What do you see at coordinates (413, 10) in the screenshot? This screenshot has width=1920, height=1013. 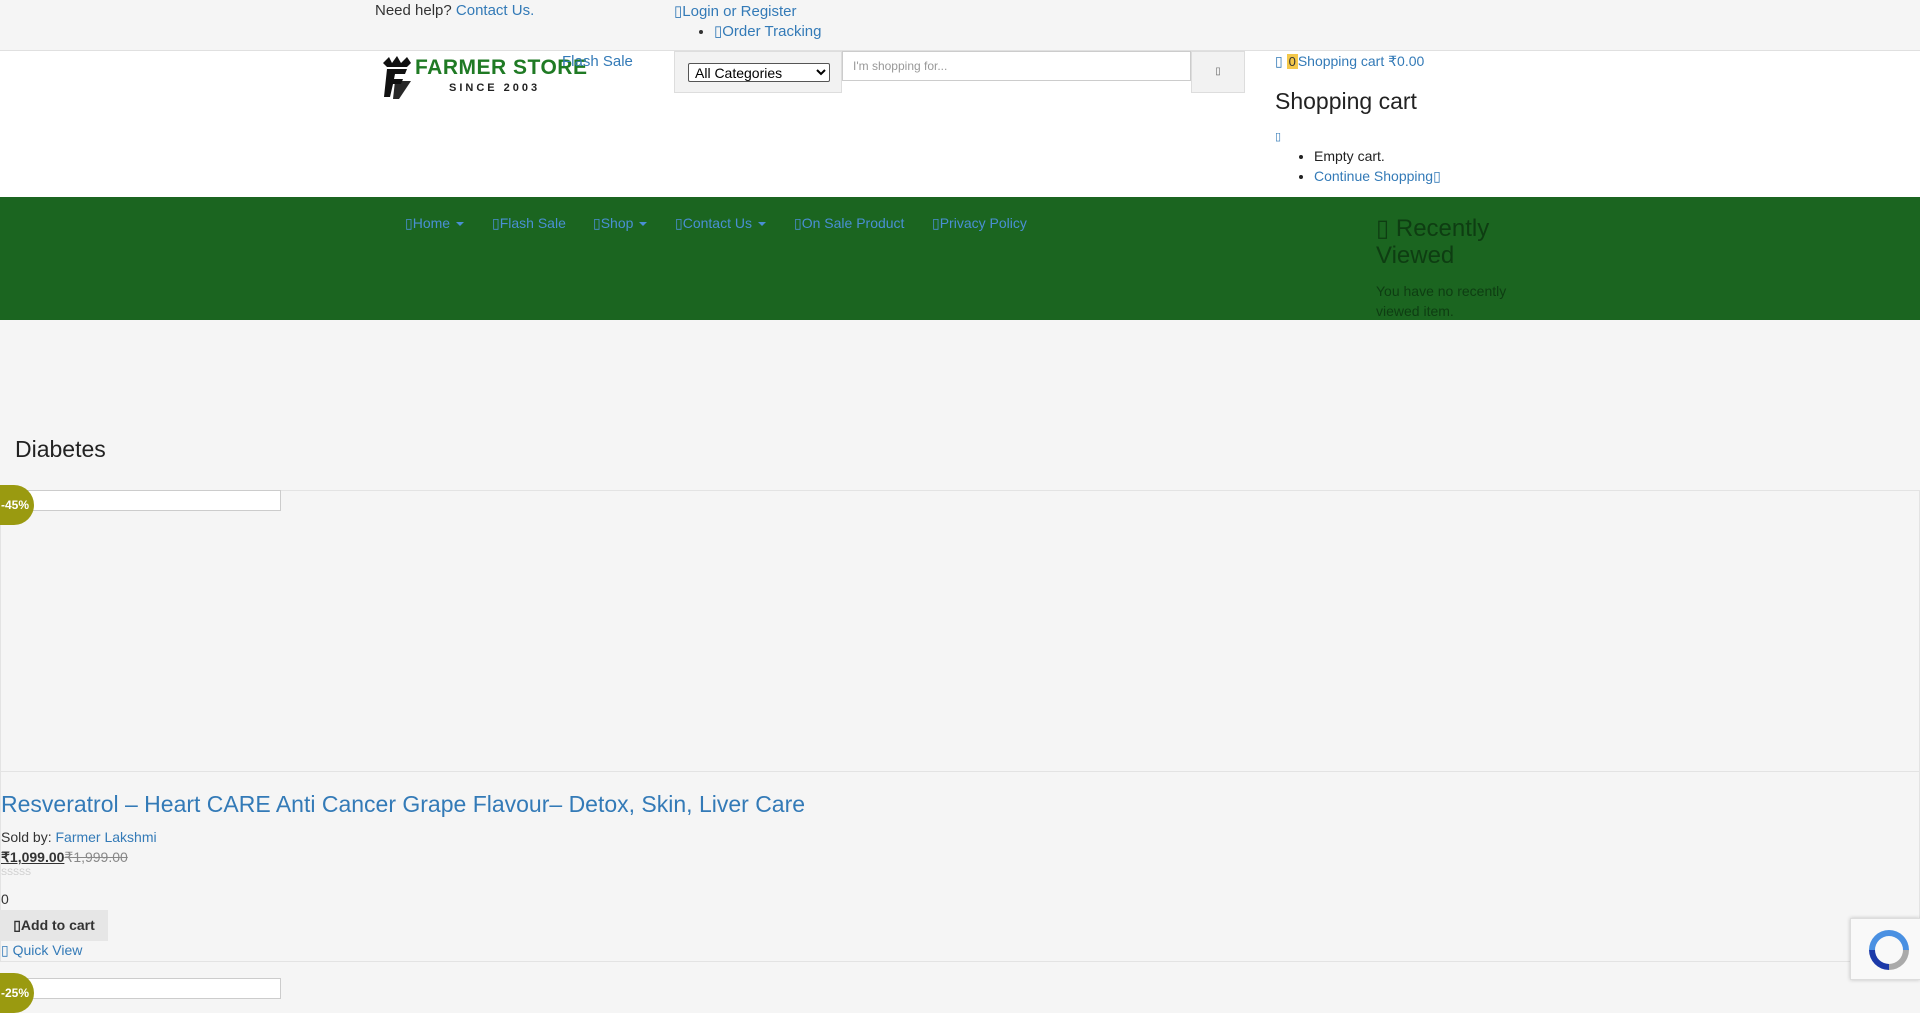 I see `help-label: Need help?` at bounding box center [413, 10].